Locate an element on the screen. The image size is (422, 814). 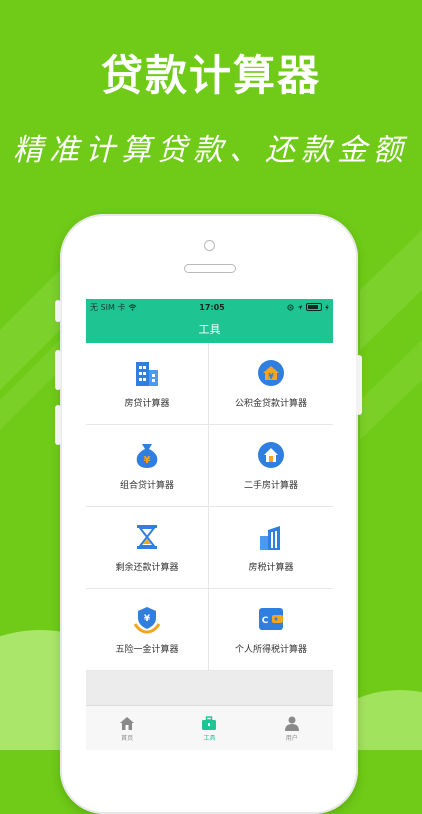
nav-title: 工具 is located at coordinates (209, 329).